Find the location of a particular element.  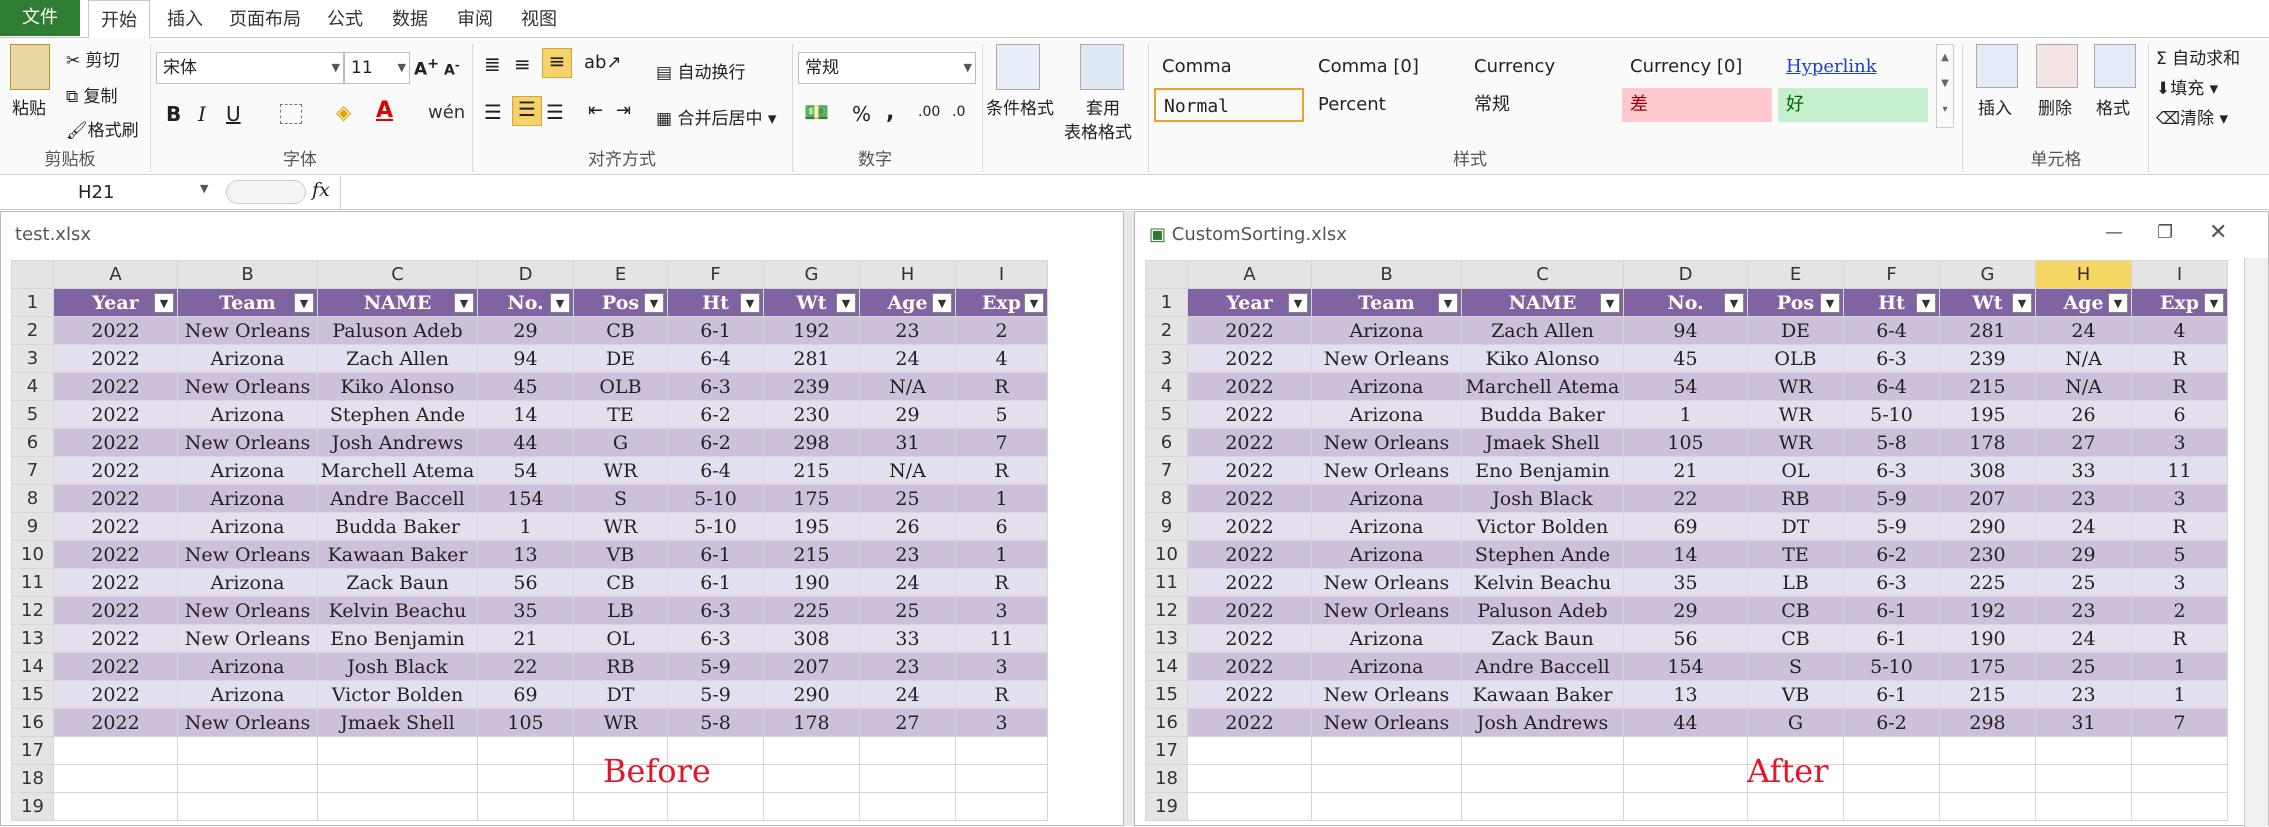

table-cell: R is located at coordinates (2179, 526).